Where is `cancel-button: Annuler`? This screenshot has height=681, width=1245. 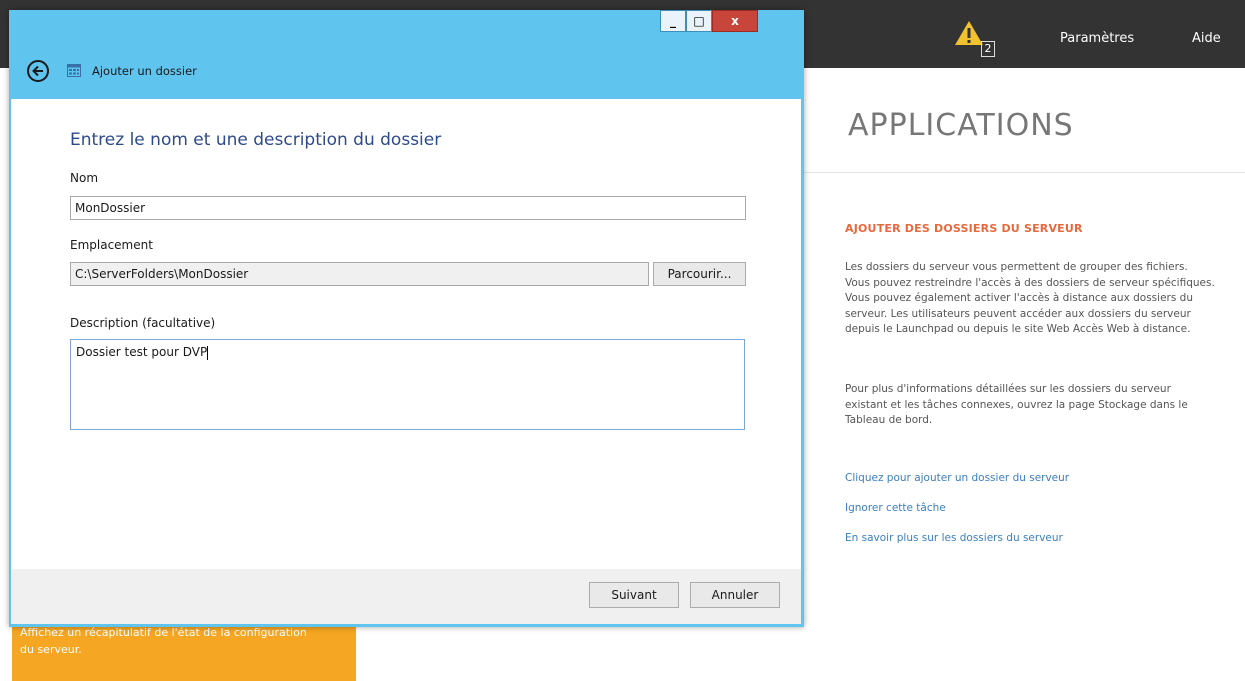
cancel-button: Annuler is located at coordinates (735, 595).